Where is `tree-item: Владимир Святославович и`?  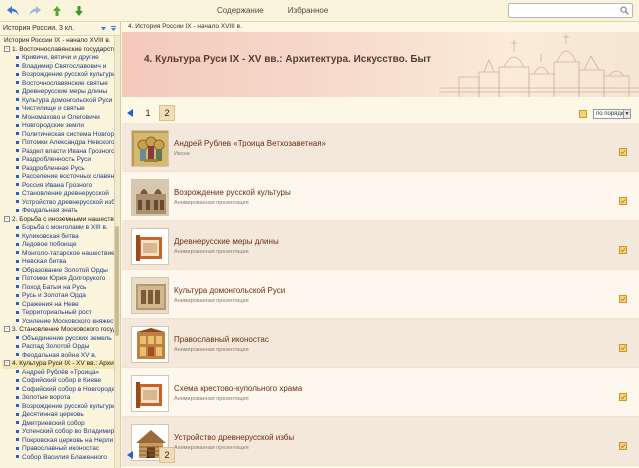 tree-item: Владимир Святославович и is located at coordinates (61, 67).